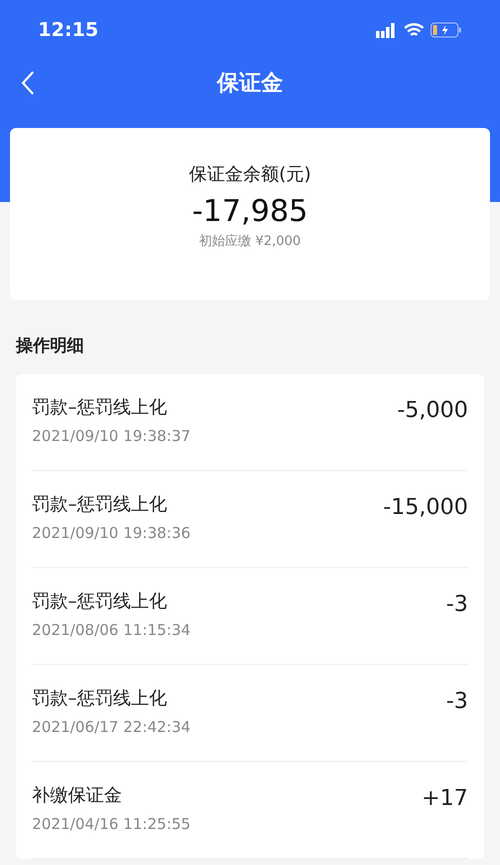 The width and height of the screenshot is (500, 865). What do you see at coordinates (250, 810) in the screenshot?
I see `record-row: 补缴保证金 2021/04/16 11:25:55 +17` at bounding box center [250, 810].